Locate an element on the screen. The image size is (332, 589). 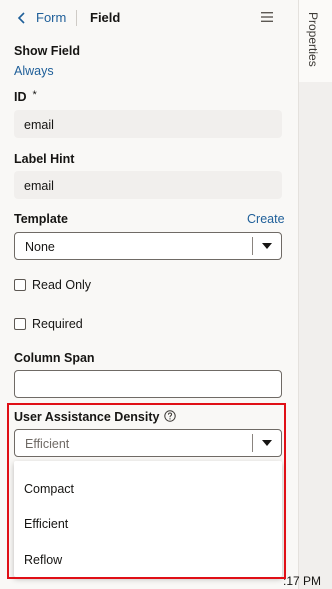
read-only-label: Read Only is located at coordinates (62, 285).